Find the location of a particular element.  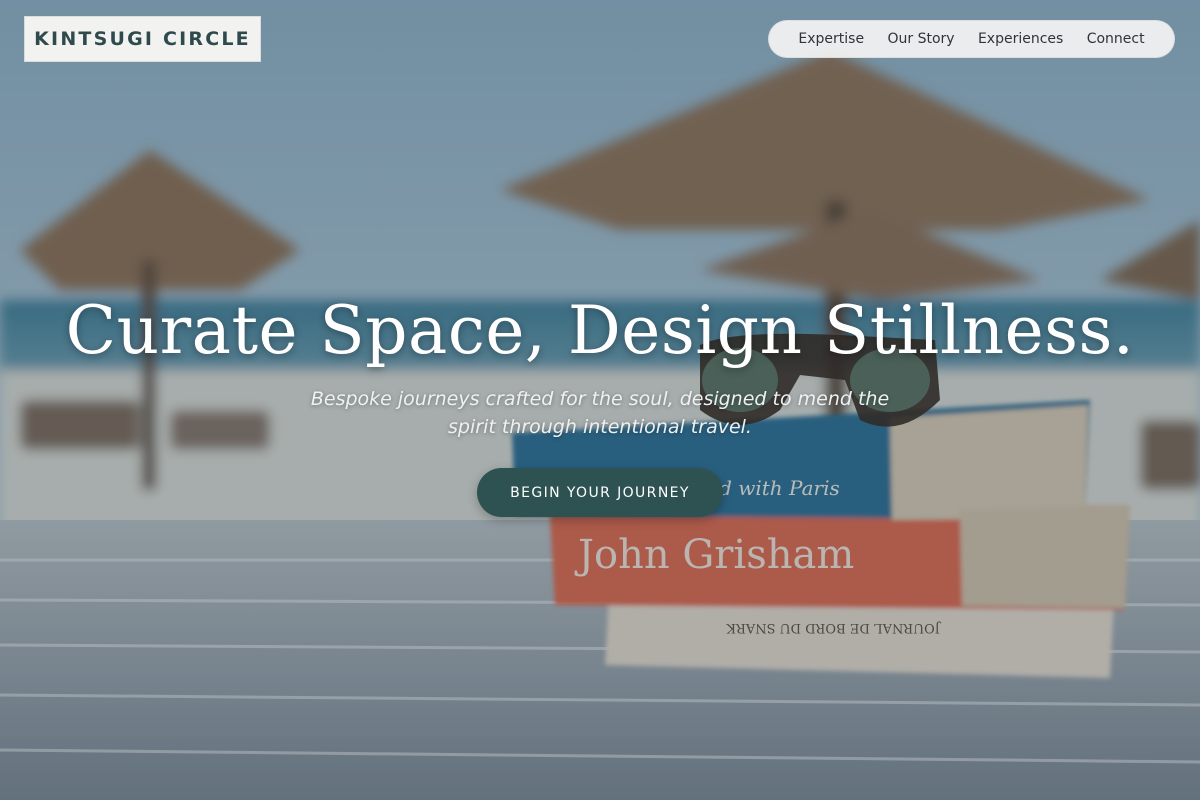

begin-journey-button: BEGIN YOUR JOURNEY is located at coordinates (600, 492).